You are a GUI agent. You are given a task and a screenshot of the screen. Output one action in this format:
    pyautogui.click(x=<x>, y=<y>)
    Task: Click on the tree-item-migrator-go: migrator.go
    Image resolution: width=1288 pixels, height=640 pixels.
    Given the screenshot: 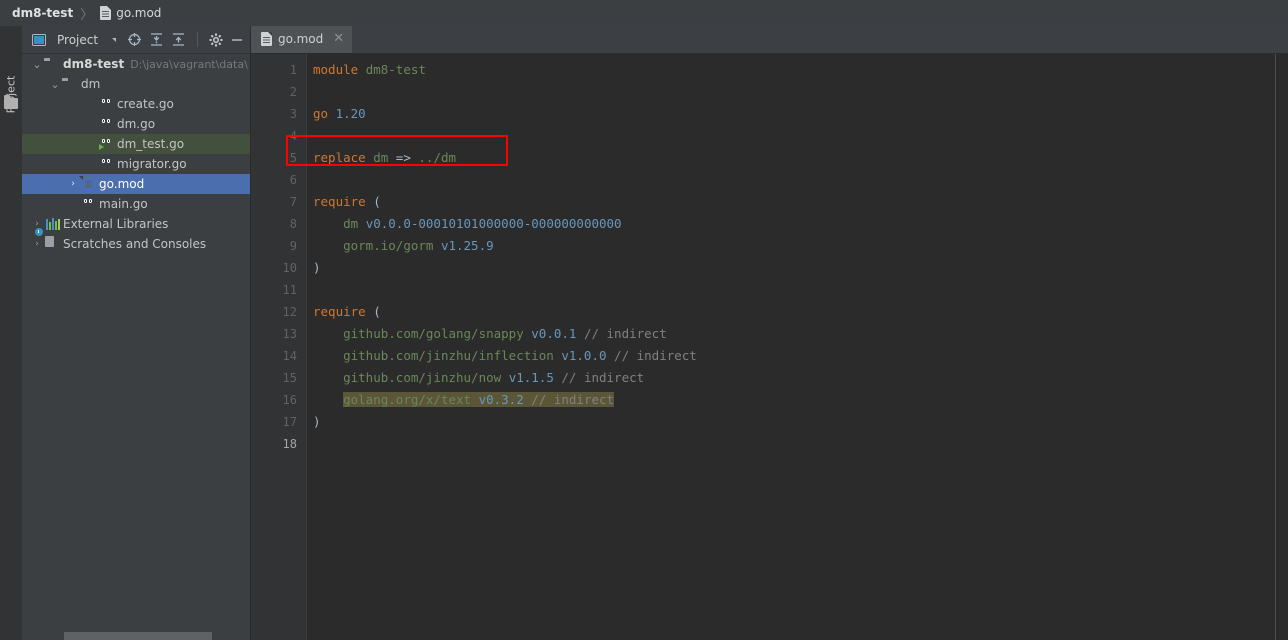 What is the action you would take?
    pyautogui.click(x=136, y=164)
    